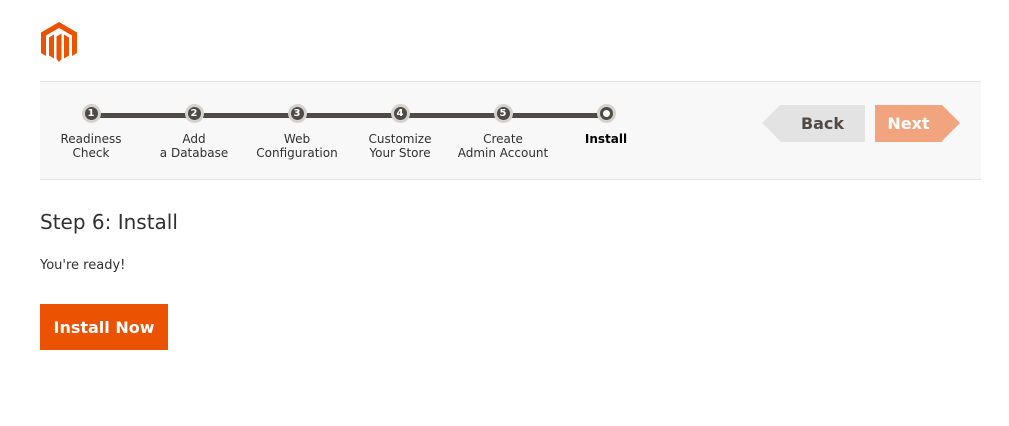  Describe the element at coordinates (59, 42) in the screenshot. I see `magento-logo-icon` at that location.